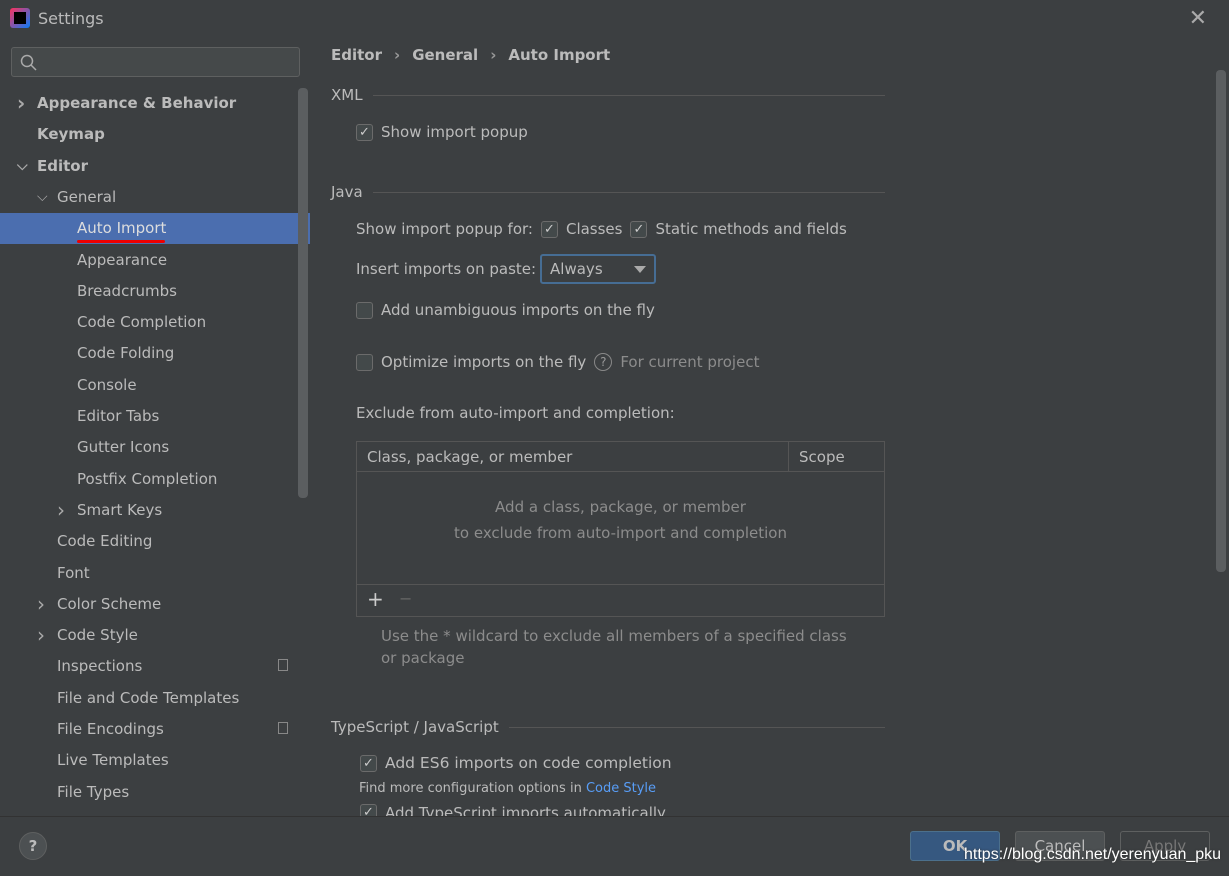 The height and width of the screenshot is (876, 1229). Describe the element at coordinates (549, 229) in the screenshot. I see `classes-checkbox: ✓` at that location.